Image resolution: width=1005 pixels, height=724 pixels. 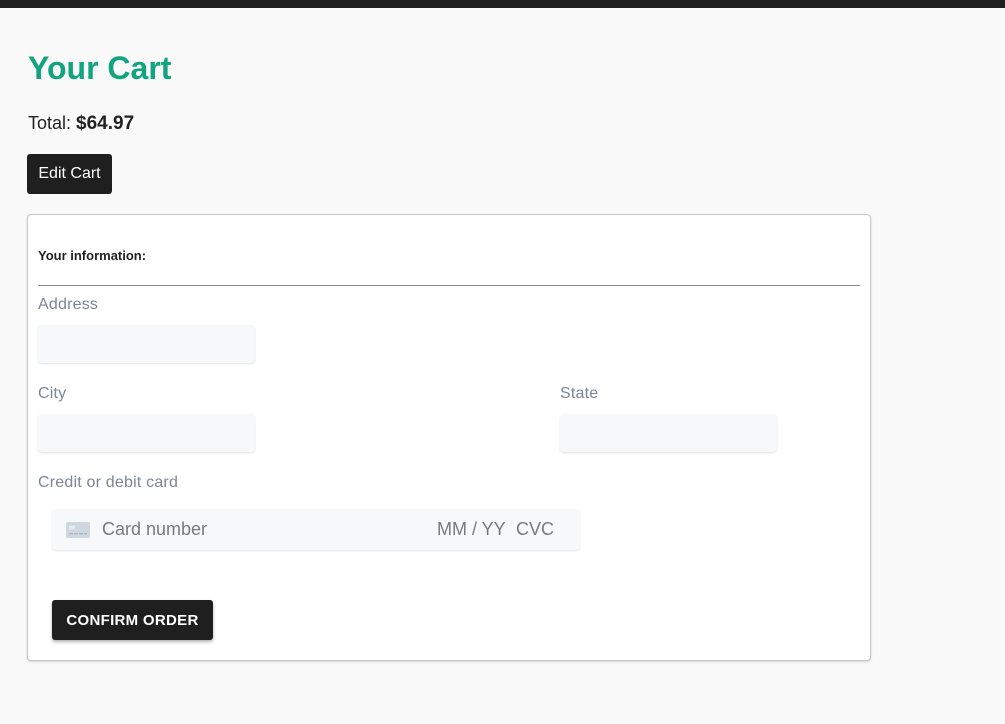 What do you see at coordinates (146, 433) in the screenshot?
I see `city-input` at bounding box center [146, 433].